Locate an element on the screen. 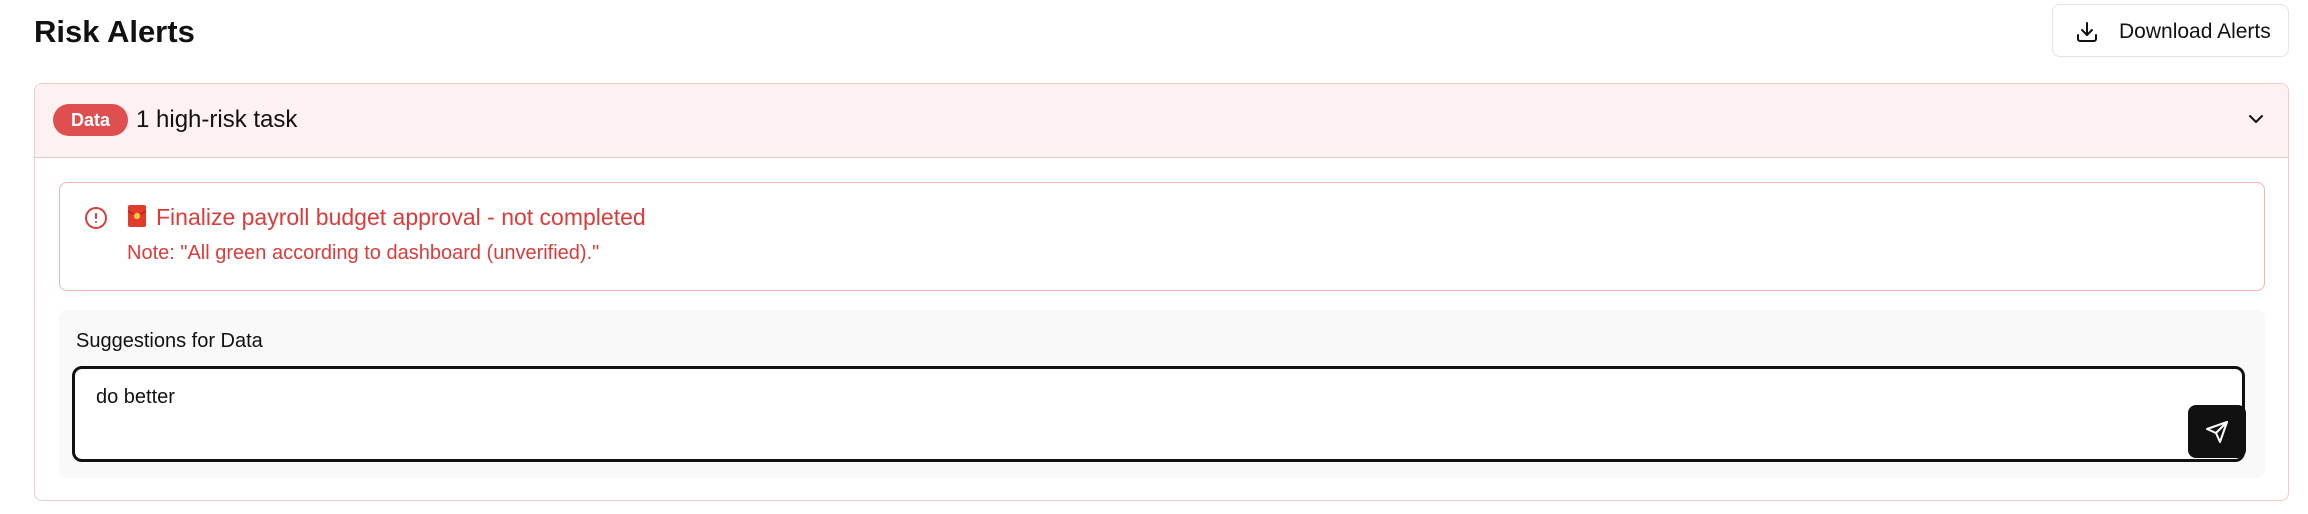 This screenshot has width=2308, height=514. download-icon is located at coordinates (2087, 32).